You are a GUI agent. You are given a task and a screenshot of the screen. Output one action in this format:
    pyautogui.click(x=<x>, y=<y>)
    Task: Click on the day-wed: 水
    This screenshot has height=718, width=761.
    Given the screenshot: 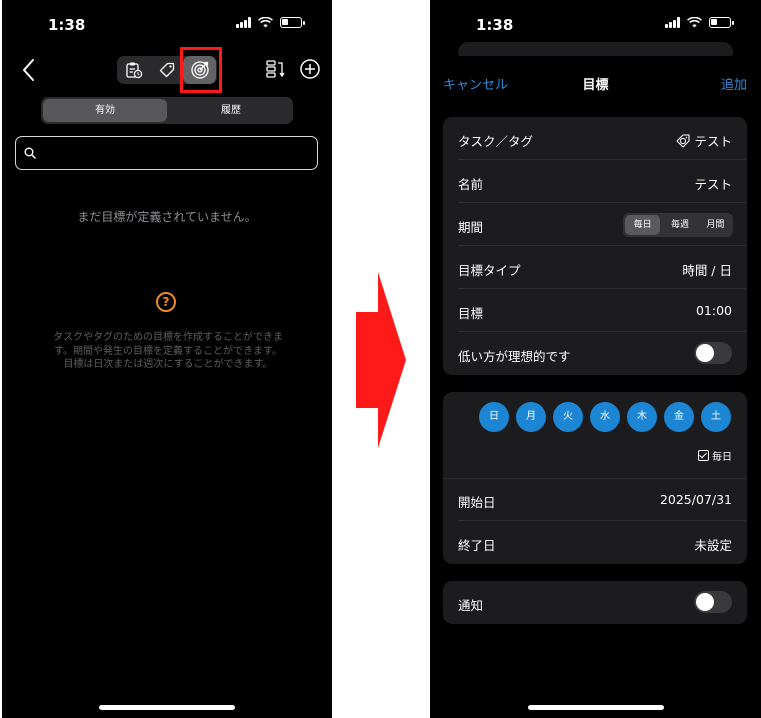 What is the action you would take?
    pyautogui.click(x=605, y=417)
    